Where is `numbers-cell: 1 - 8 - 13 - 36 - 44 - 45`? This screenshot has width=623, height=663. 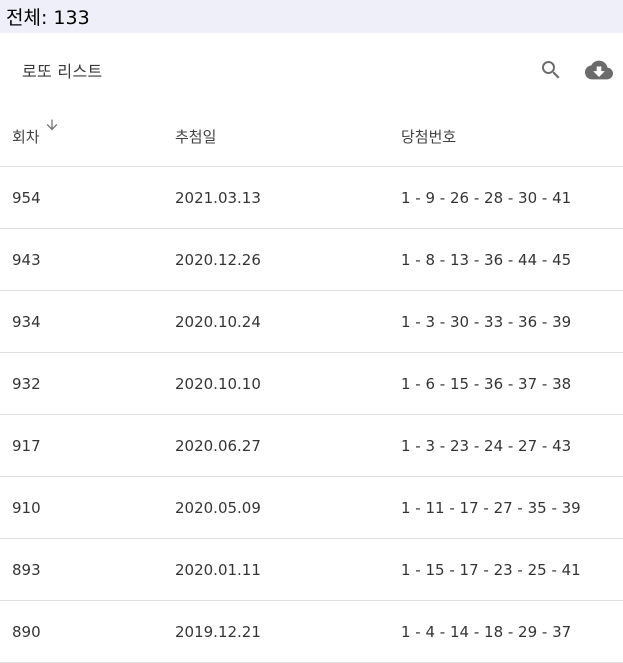 numbers-cell: 1 - 8 - 13 - 36 - 44 - 45 is located at coordinates (512, 259).